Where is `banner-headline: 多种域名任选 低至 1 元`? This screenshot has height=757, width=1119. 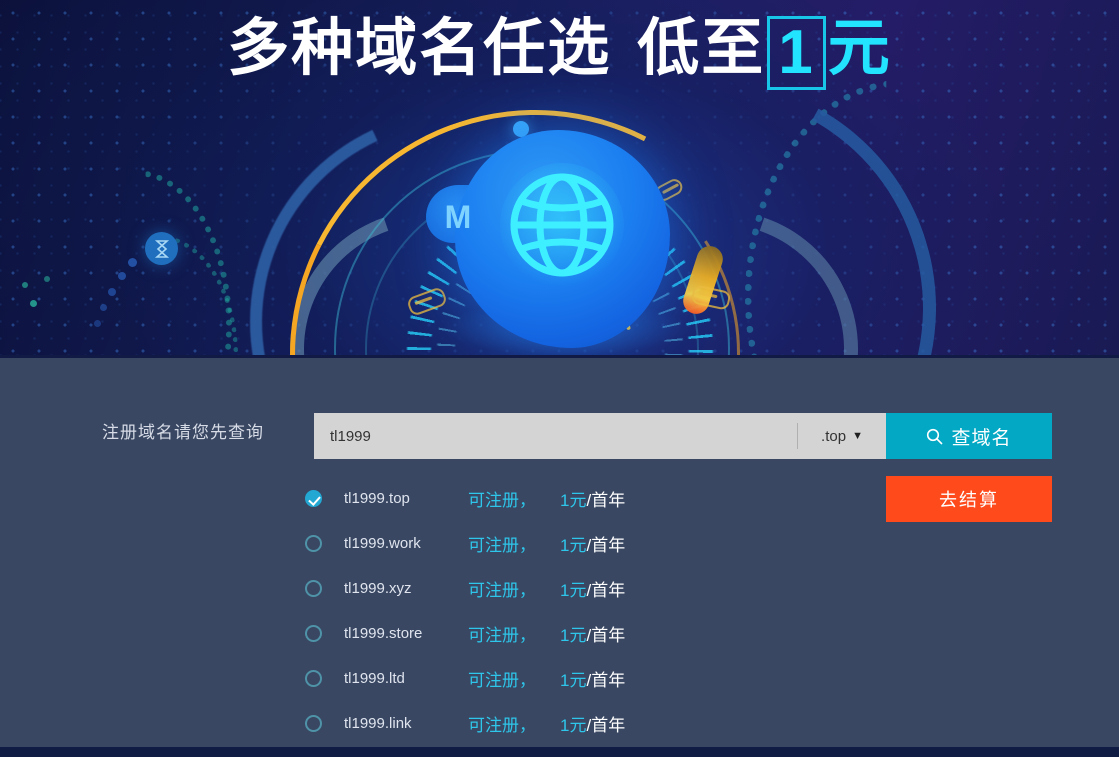
banner-headline: 多种域名任选 低至 1 元 is located at coordinates (559, 50).